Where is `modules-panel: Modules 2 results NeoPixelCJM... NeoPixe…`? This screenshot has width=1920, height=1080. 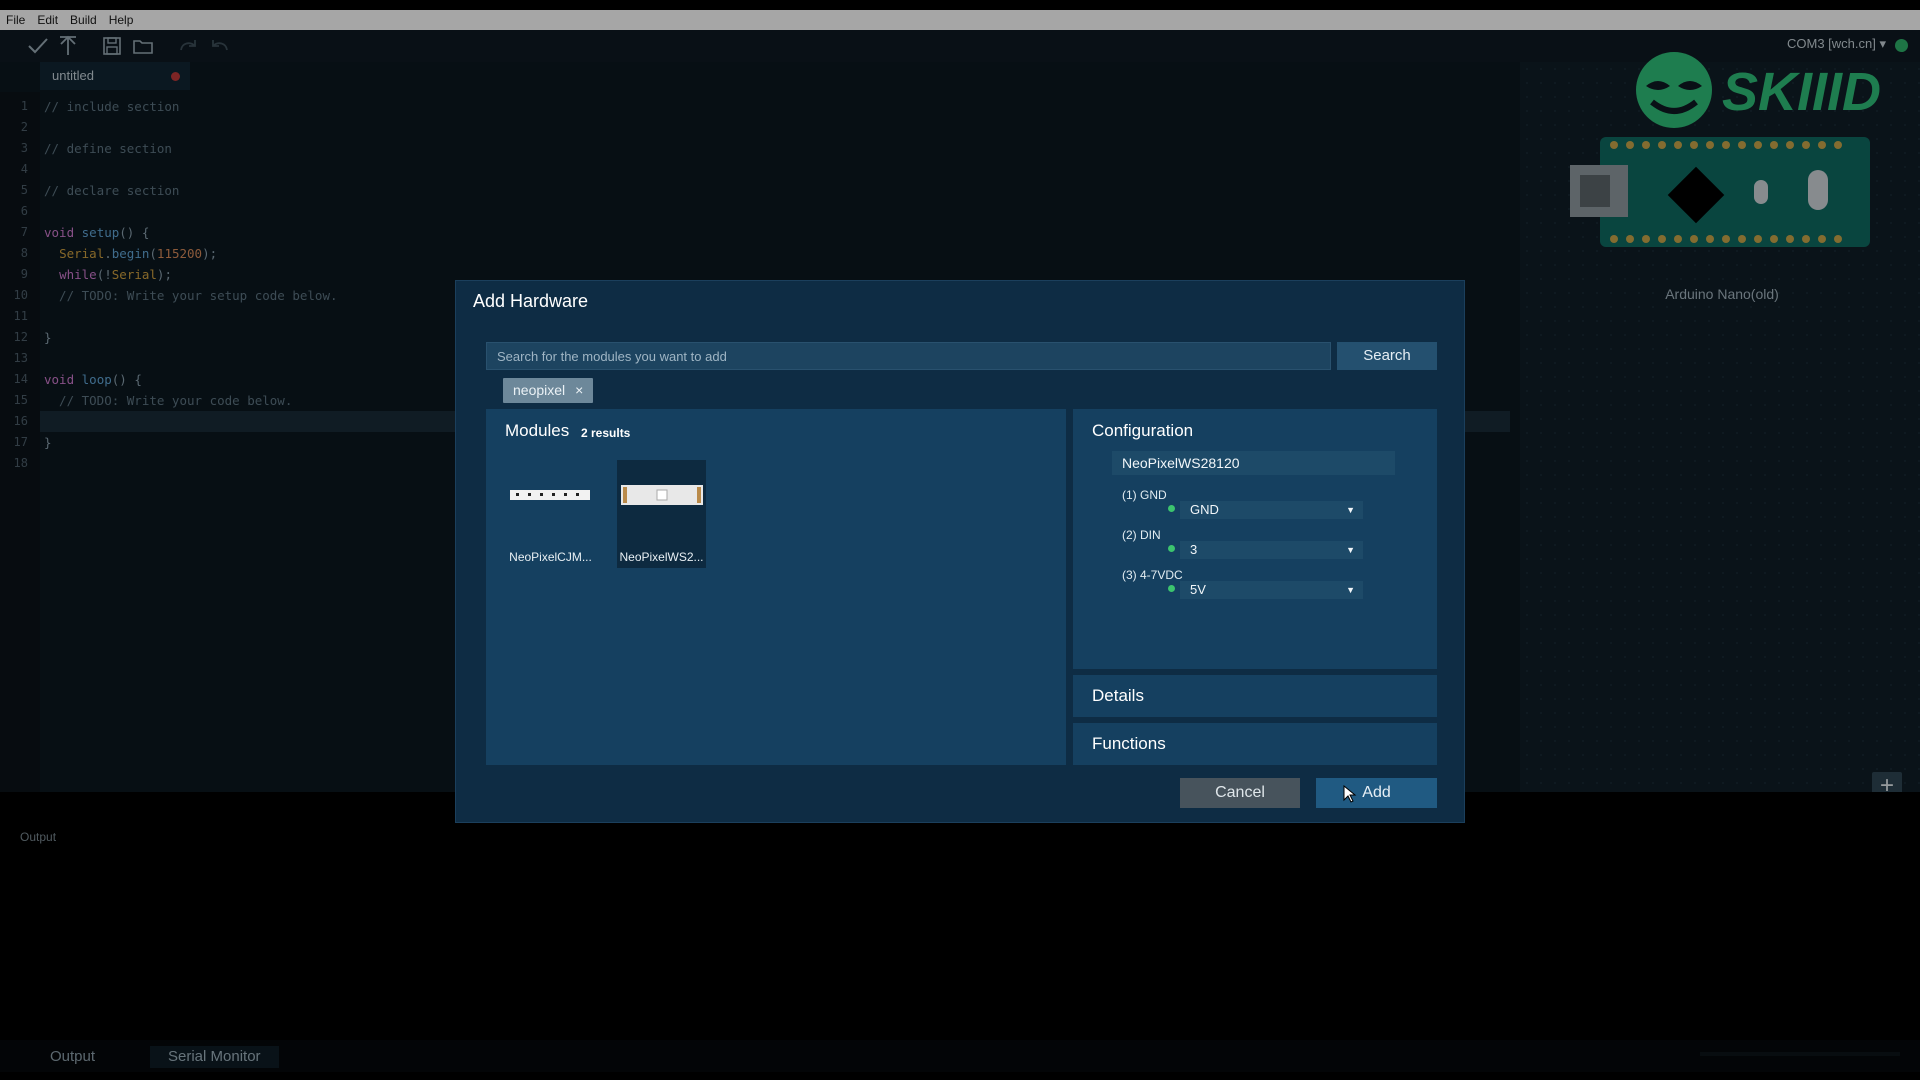 modules-panel: Modules 2 results NeoPixelCJM... NeoPixe… is located at coordinates (776, 587).